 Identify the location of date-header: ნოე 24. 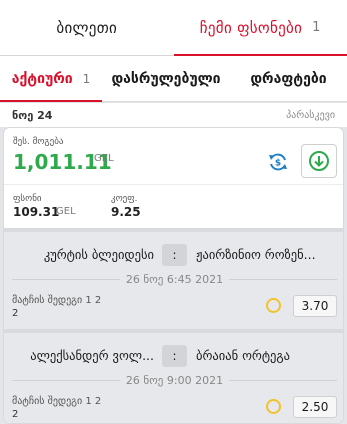
(32, 115).